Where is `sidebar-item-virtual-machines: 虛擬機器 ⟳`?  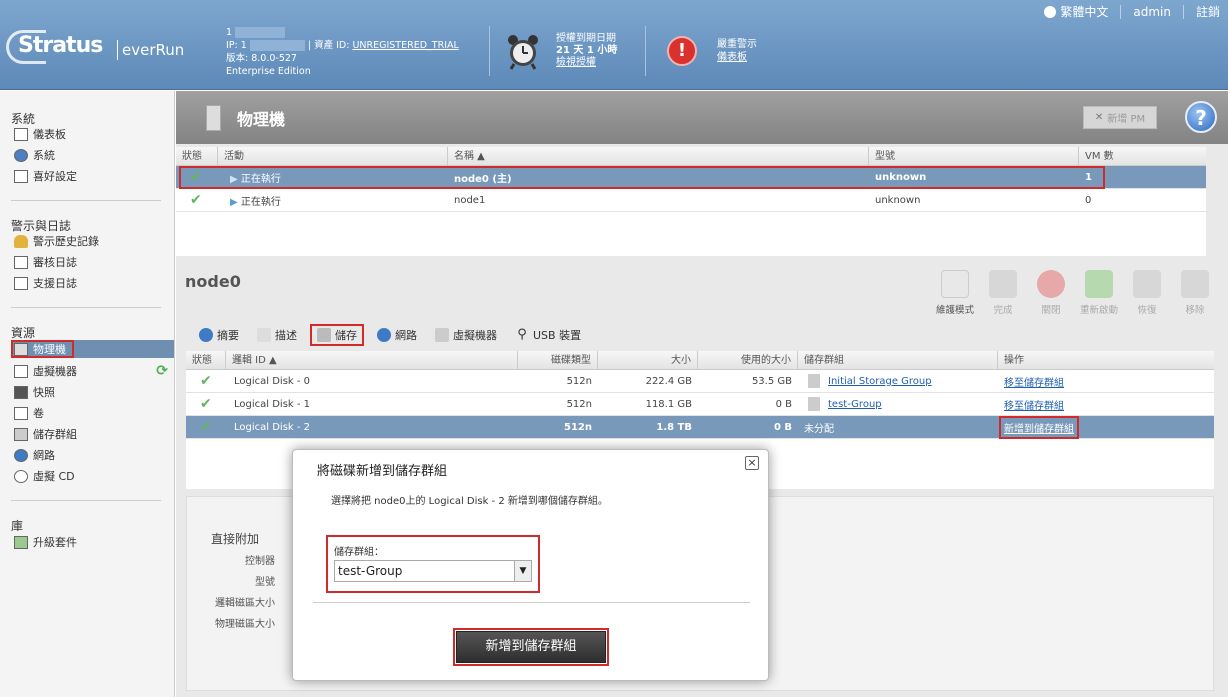 sidebar-item-virtual-machines: 虛擬機器 ⟳ is located at coordinates (93, 371).